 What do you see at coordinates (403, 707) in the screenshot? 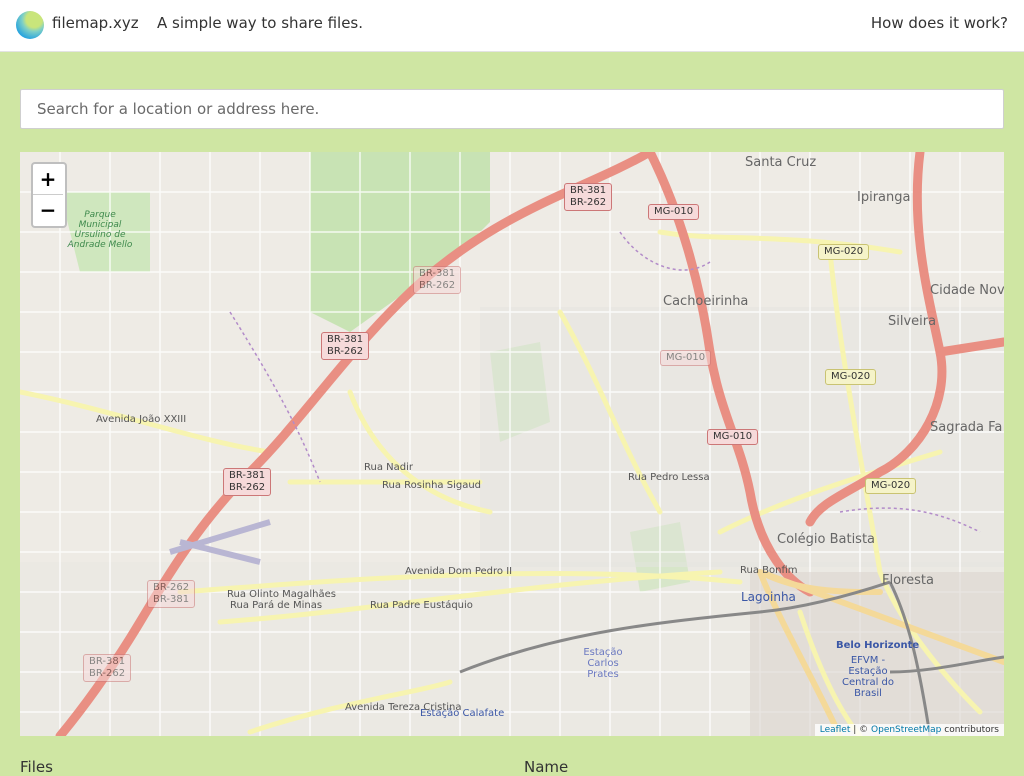
I see `map-label-av-tereza-cristina: Avenida Tereza Cristina` at bounding box center [403, 707].